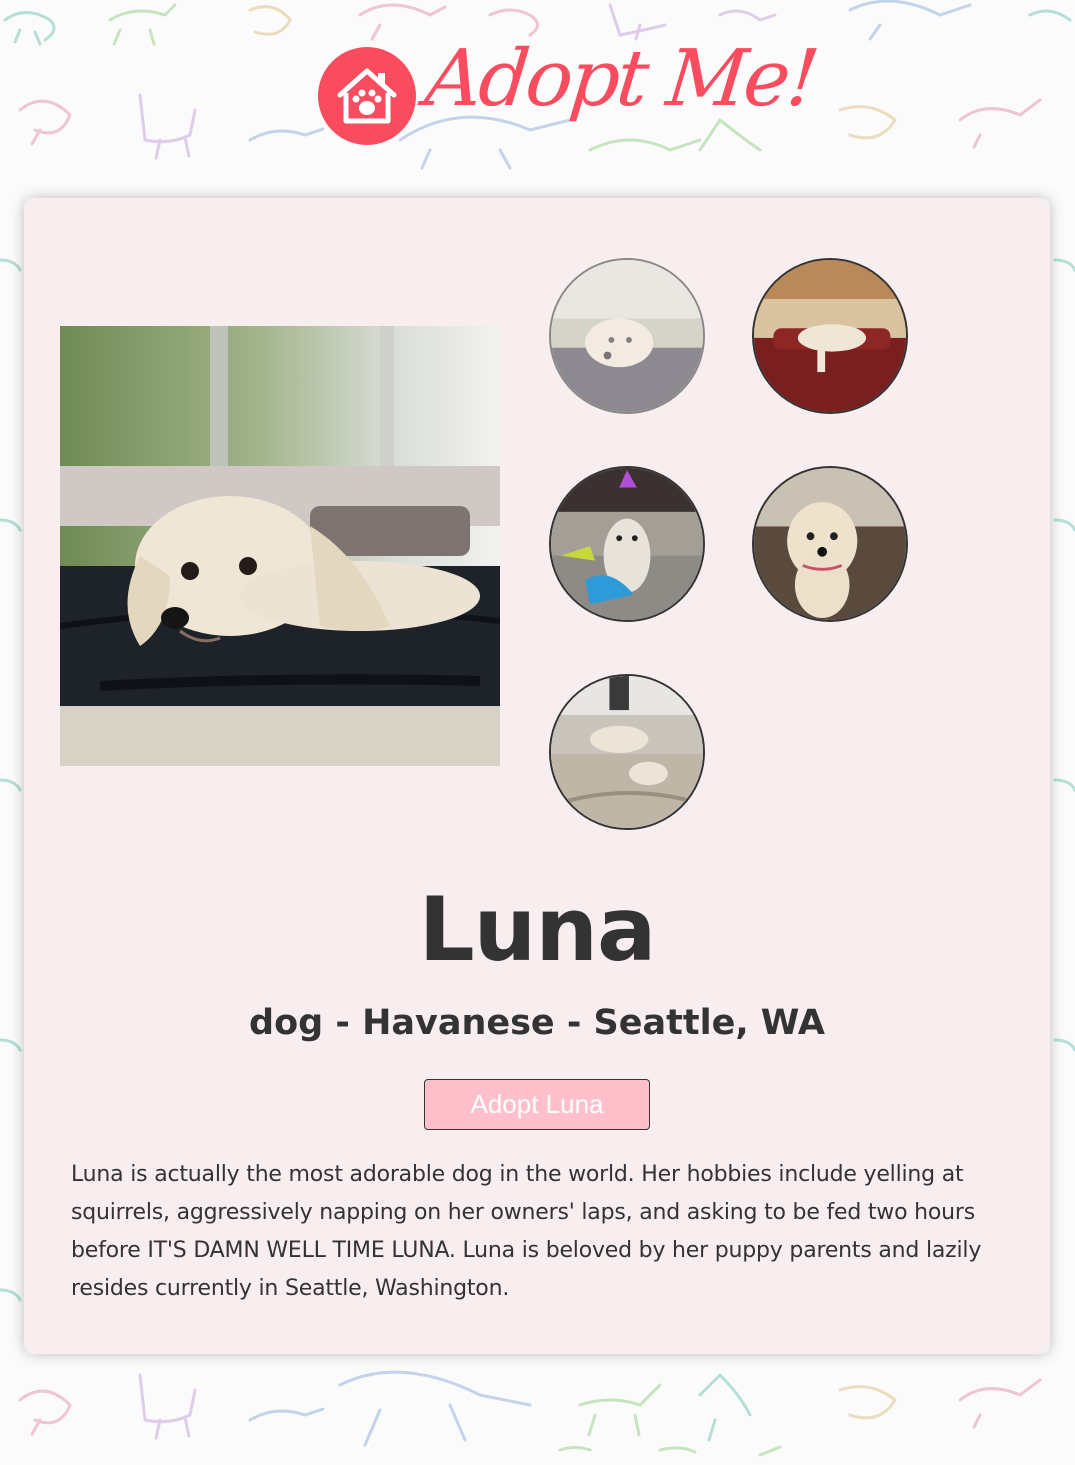  I want to click on hero-image, so click(280, 546).